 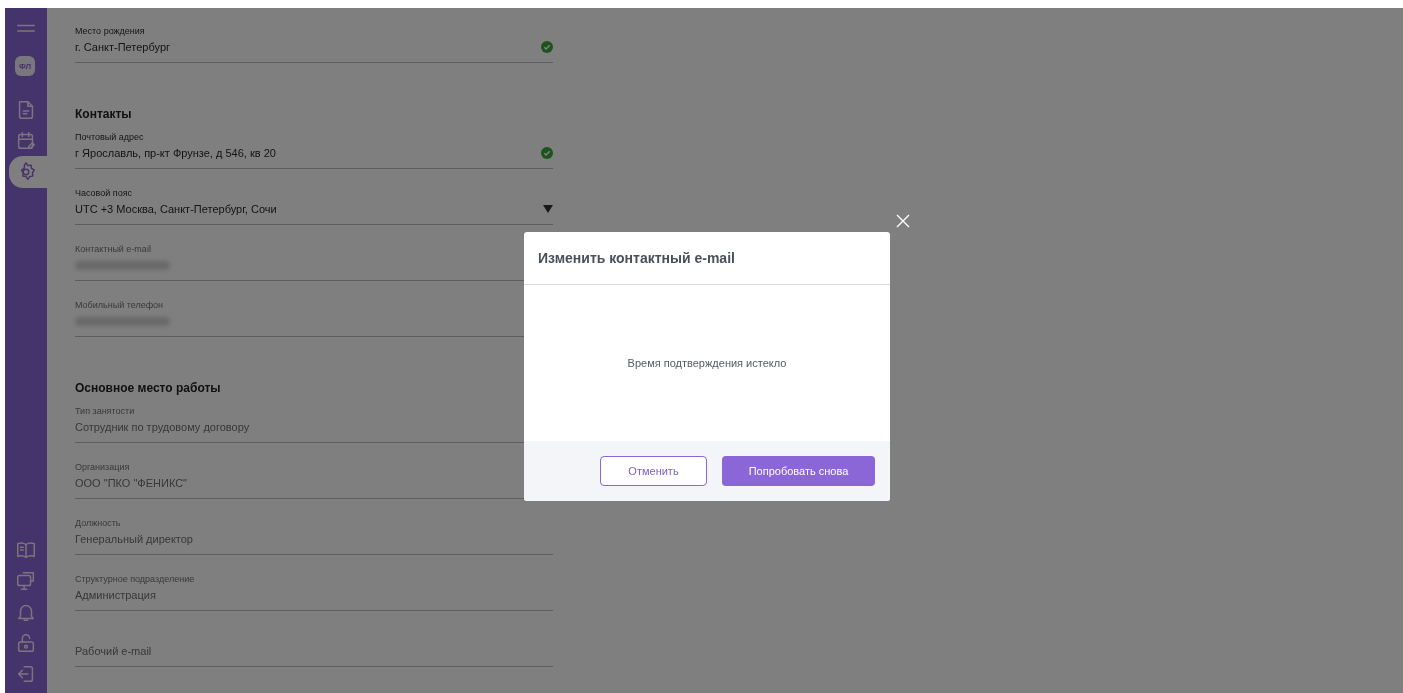 I want to click on field-value: Администрация, so click(x=115, y=595).